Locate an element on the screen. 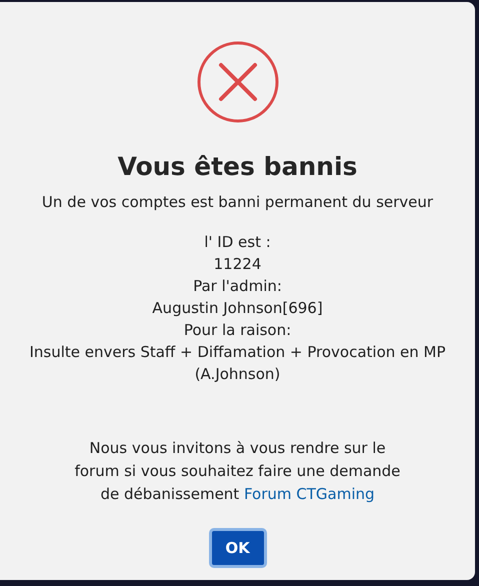 This screenshot has width=479, height=586. detail-line: l' ID est : is located at coordinates (237, 242).